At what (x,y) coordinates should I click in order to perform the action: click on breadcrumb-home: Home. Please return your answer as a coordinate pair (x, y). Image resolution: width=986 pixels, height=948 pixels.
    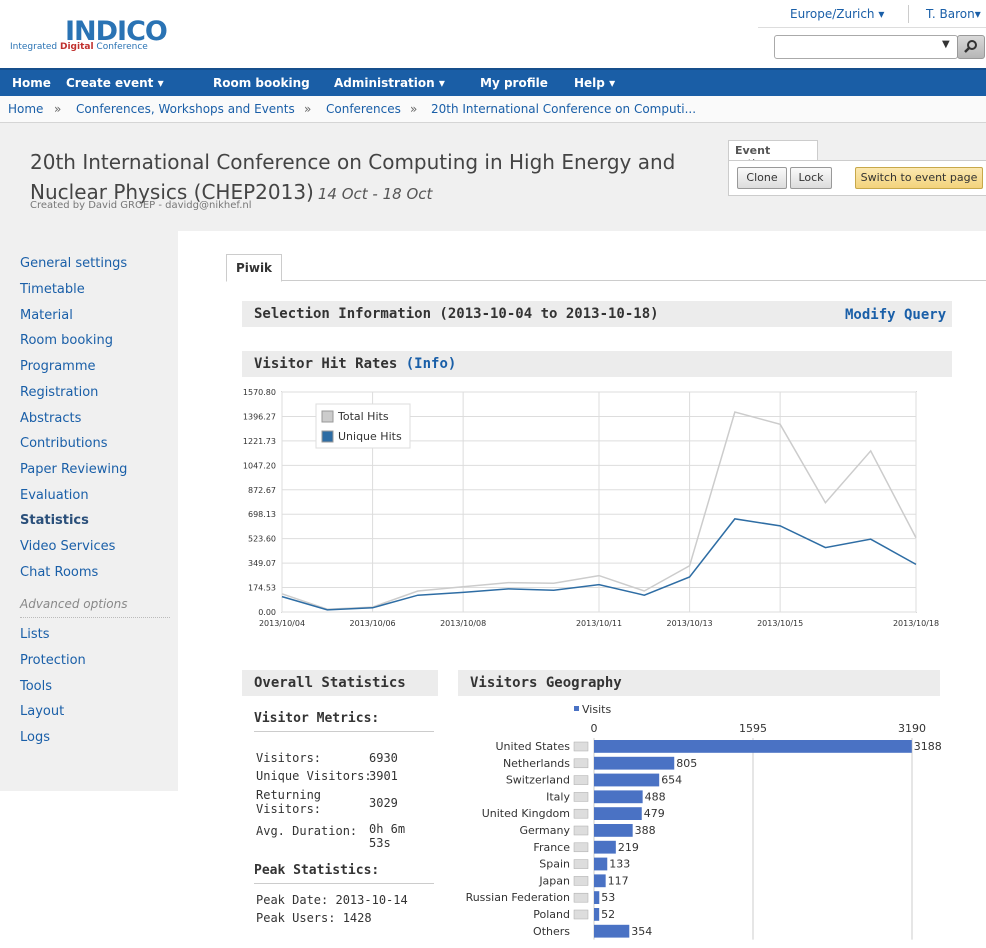
    Looking at the image, I should click on (25, 109).